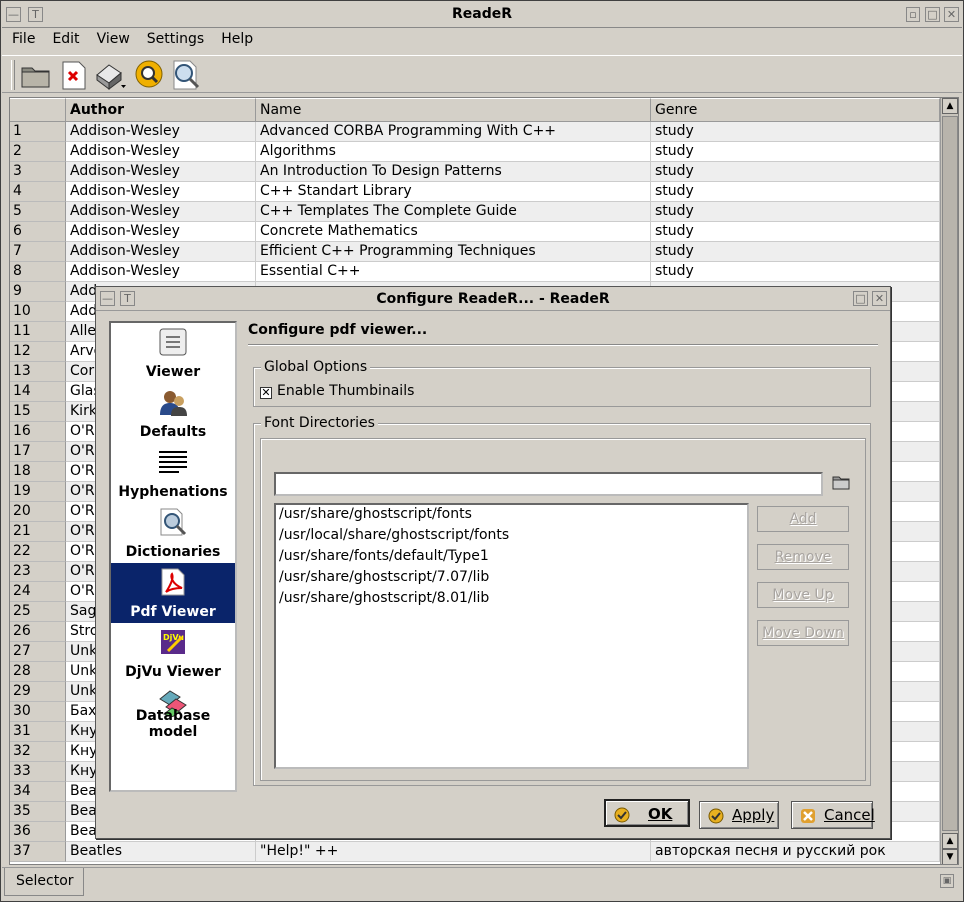 The image size is (964, 902). Describe the element at coordinates (38, 712) in the screenshot. I see `row-number: 30` at that location.